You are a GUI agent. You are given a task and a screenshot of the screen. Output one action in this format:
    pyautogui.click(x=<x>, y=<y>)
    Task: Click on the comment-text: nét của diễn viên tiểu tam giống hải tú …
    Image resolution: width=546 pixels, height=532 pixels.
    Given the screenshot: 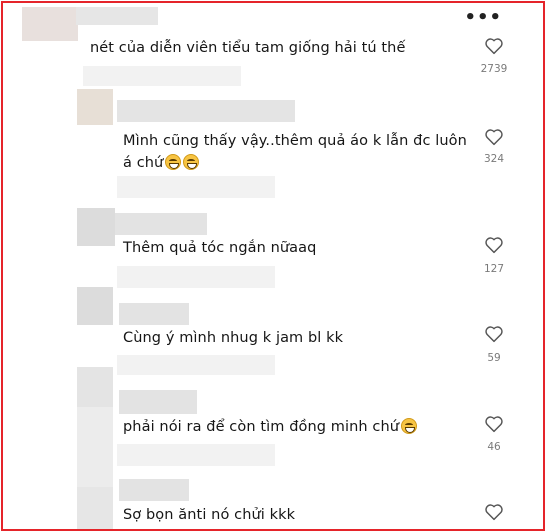 What is the action you would take?
    pyautogui.click(x=248, y=48)
    